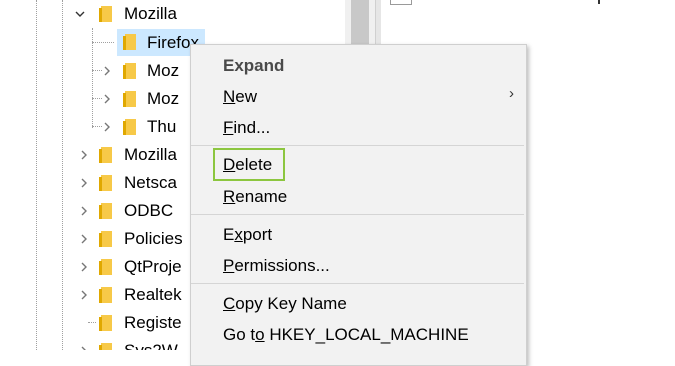 The image size is (675, 366). I want to click on scrollbar-thumb, so click(360, 22).